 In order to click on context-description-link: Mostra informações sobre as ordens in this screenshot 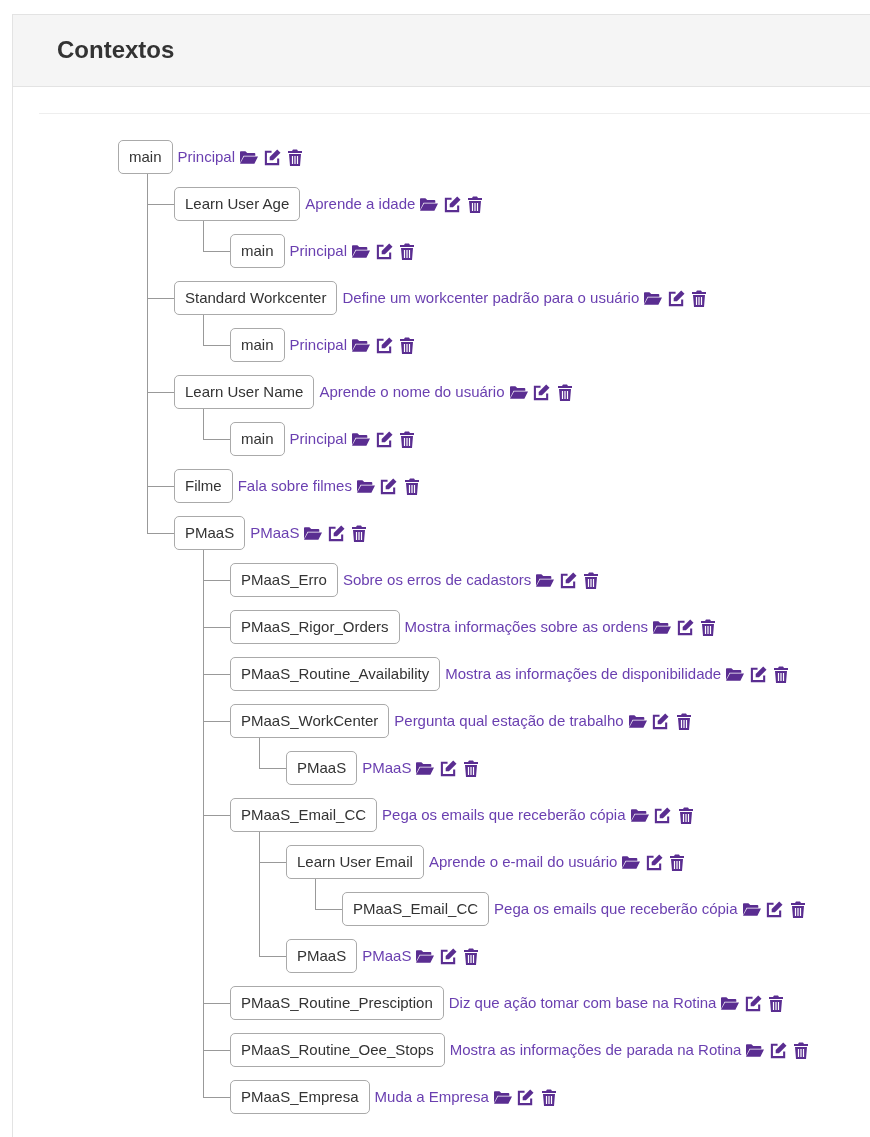, I will do `click(526, 627)`.